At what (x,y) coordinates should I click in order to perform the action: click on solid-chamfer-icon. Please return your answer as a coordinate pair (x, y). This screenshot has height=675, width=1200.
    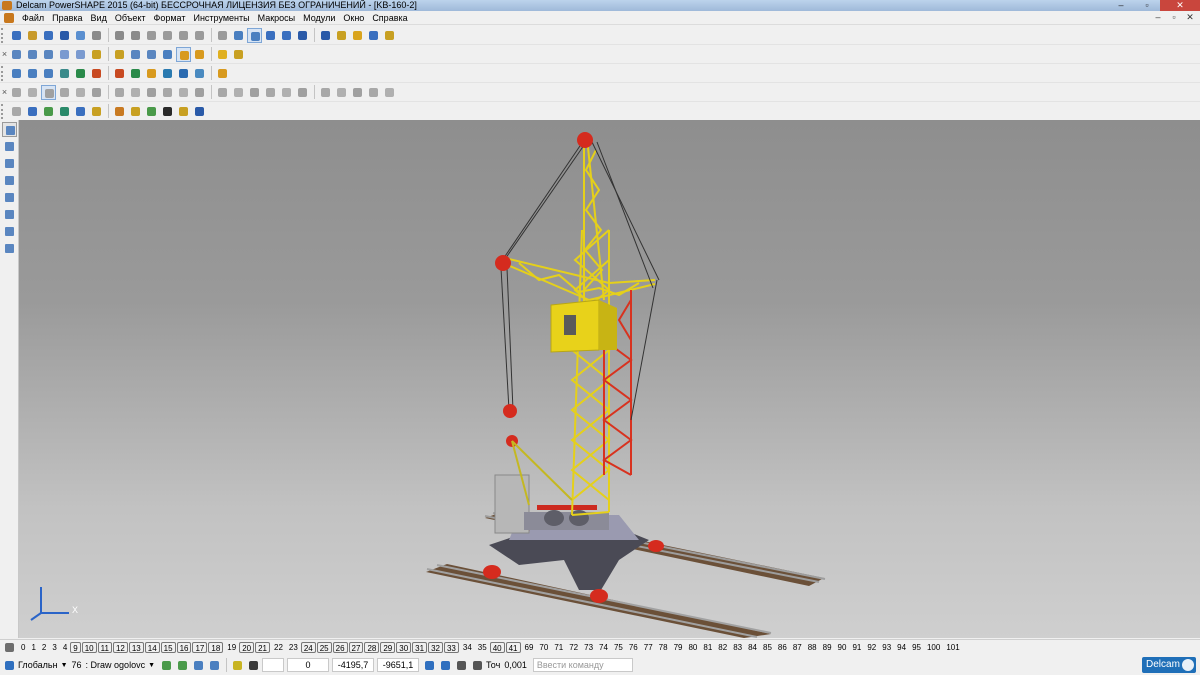
    Looking at the image, I should click on (238, 92).